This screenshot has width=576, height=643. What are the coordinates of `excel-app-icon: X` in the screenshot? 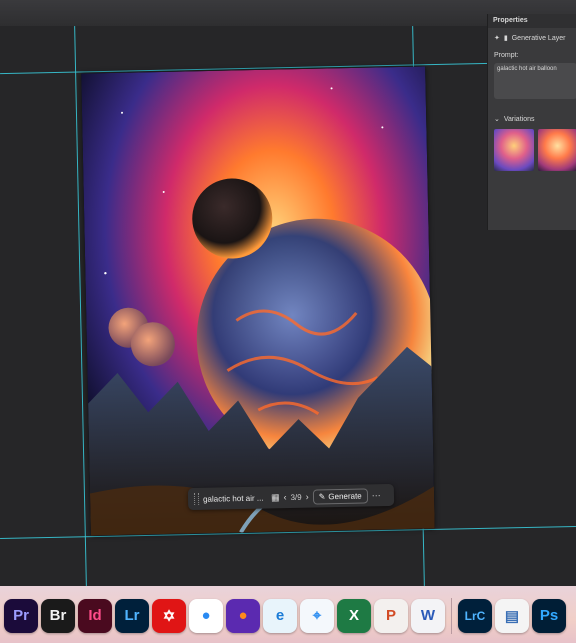 It's located at (354, 615).